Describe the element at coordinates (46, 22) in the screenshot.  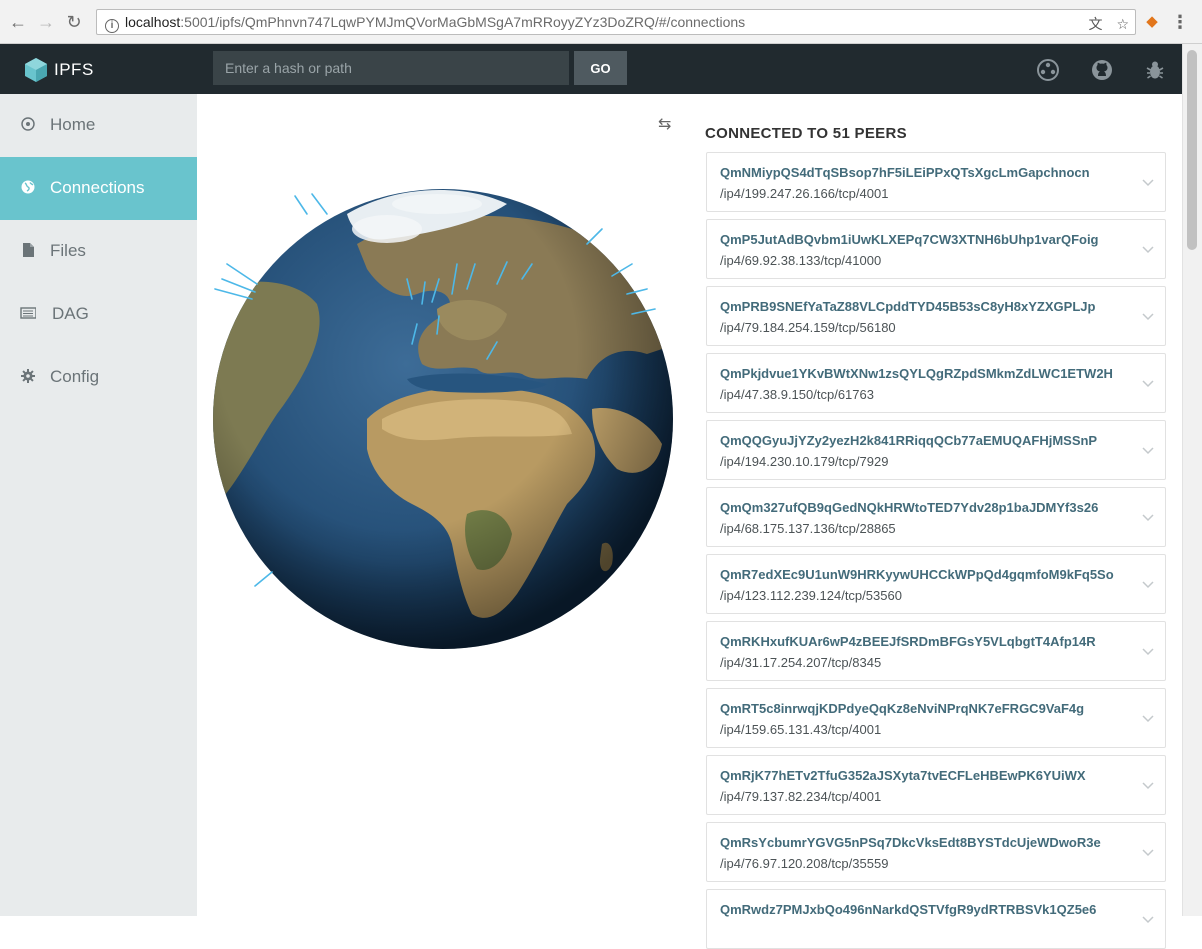
I see `forward-arrow-icon: →` at that location.